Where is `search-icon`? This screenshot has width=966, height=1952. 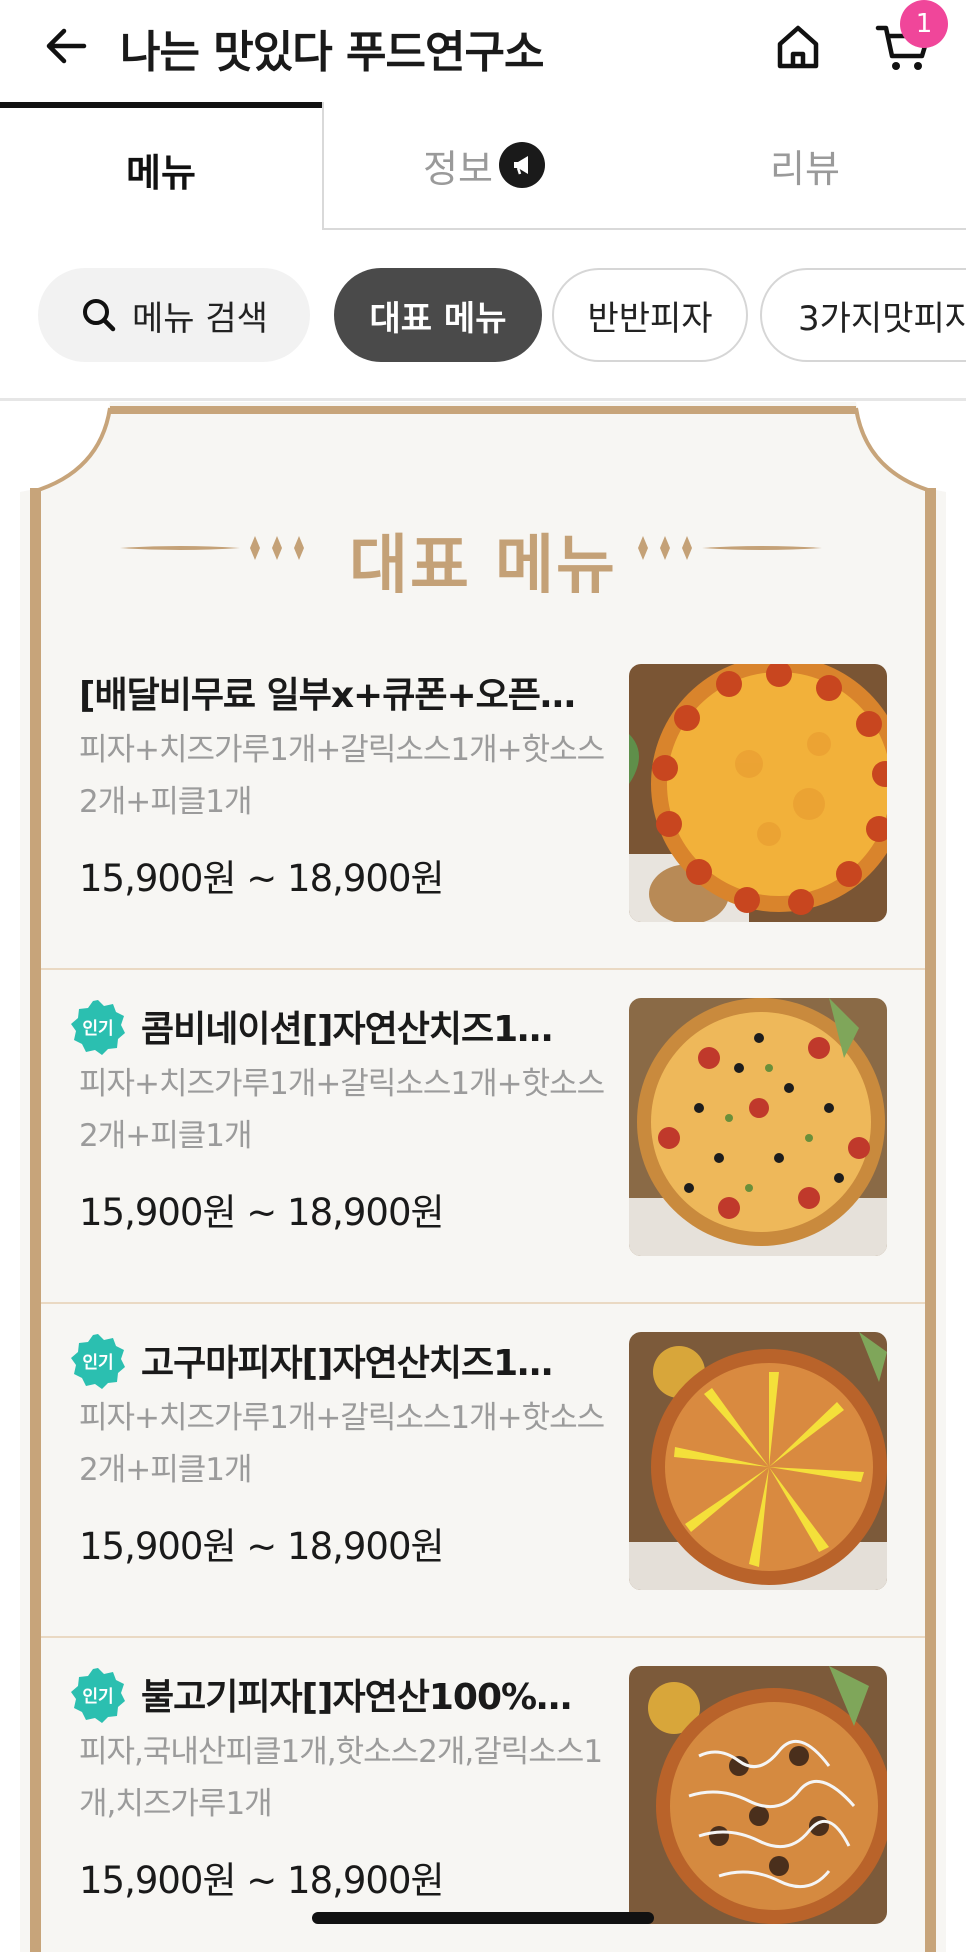
search-icon is located at coordinates (99, 315).